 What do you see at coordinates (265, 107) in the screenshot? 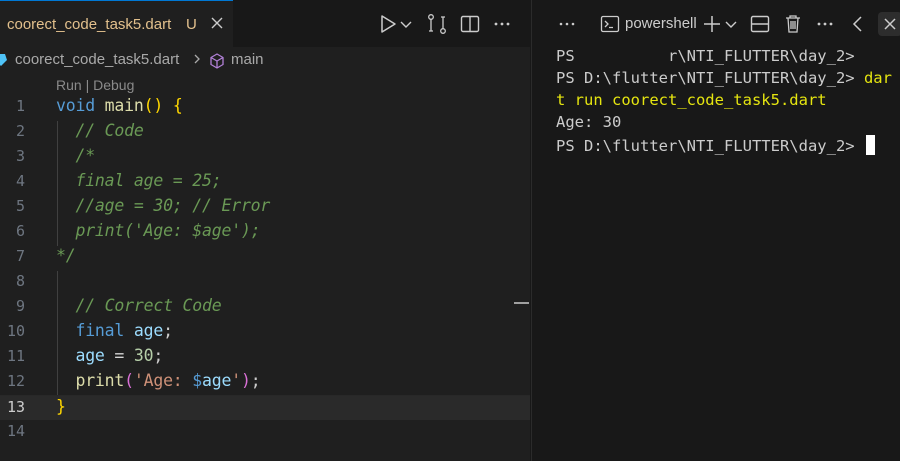
I see `code-line: 1 void main() {` at bounding box center [265, 107].